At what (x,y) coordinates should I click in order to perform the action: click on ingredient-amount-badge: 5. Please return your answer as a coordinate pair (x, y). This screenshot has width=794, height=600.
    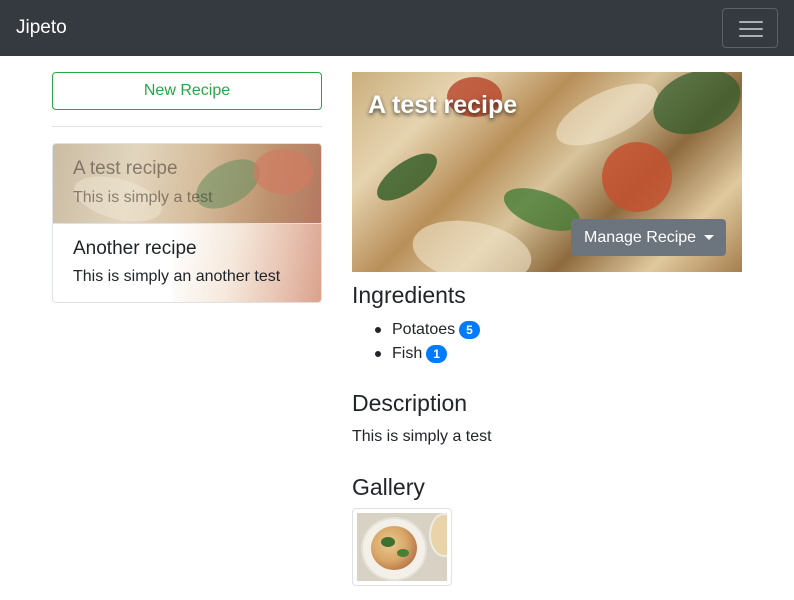
    Looking at the image, I should click on (469, 329).